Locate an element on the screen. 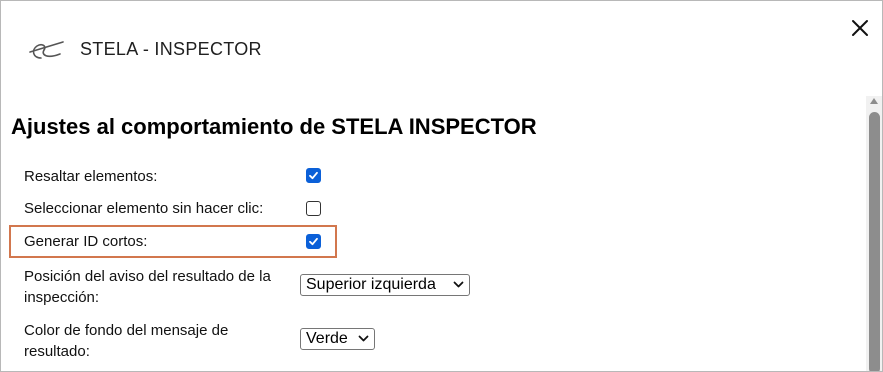  background-color-label-line1: Color de fondo del mensaje de is located at coordinates (126, 330).